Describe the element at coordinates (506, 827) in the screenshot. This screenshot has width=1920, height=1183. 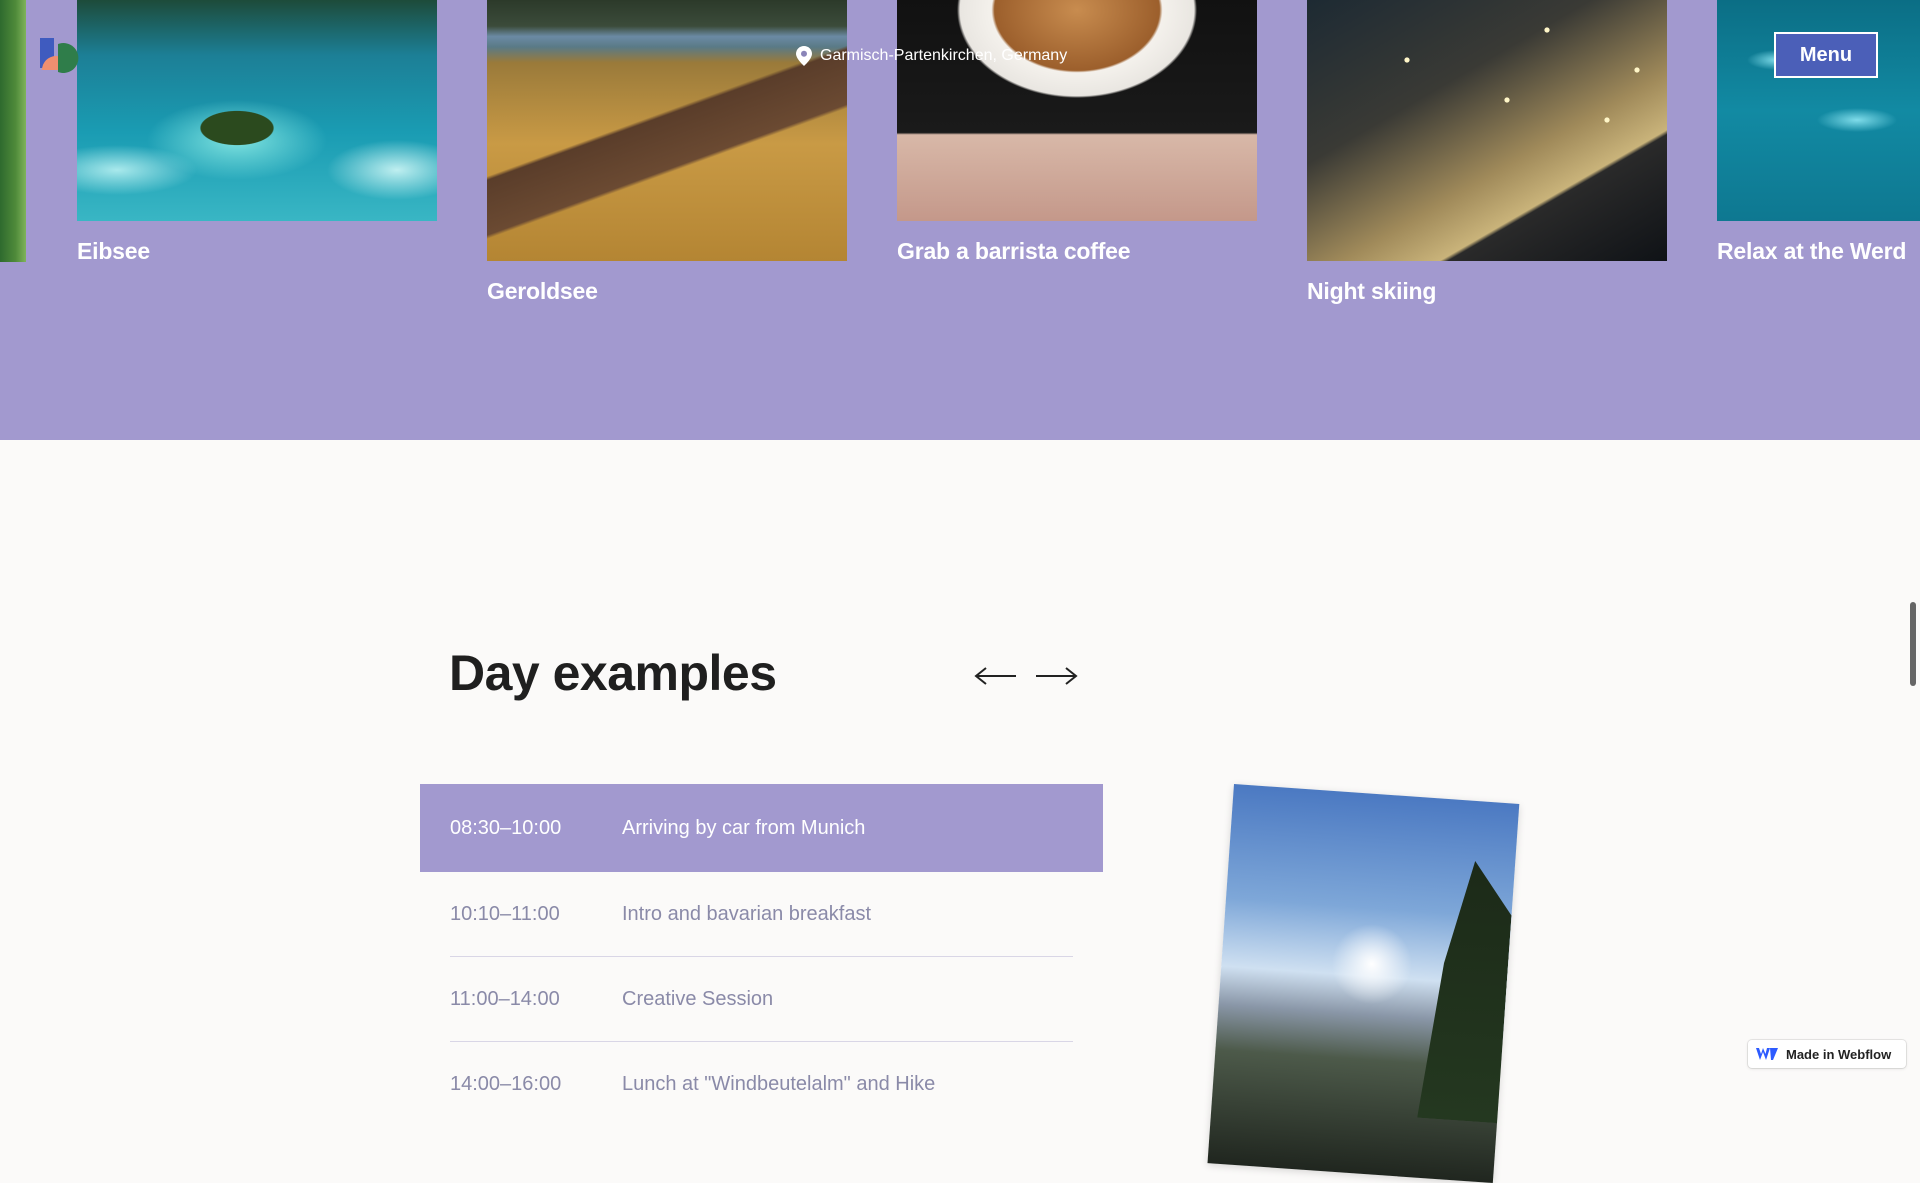
I see `schedule-time: 08:30–10:00` at that location.